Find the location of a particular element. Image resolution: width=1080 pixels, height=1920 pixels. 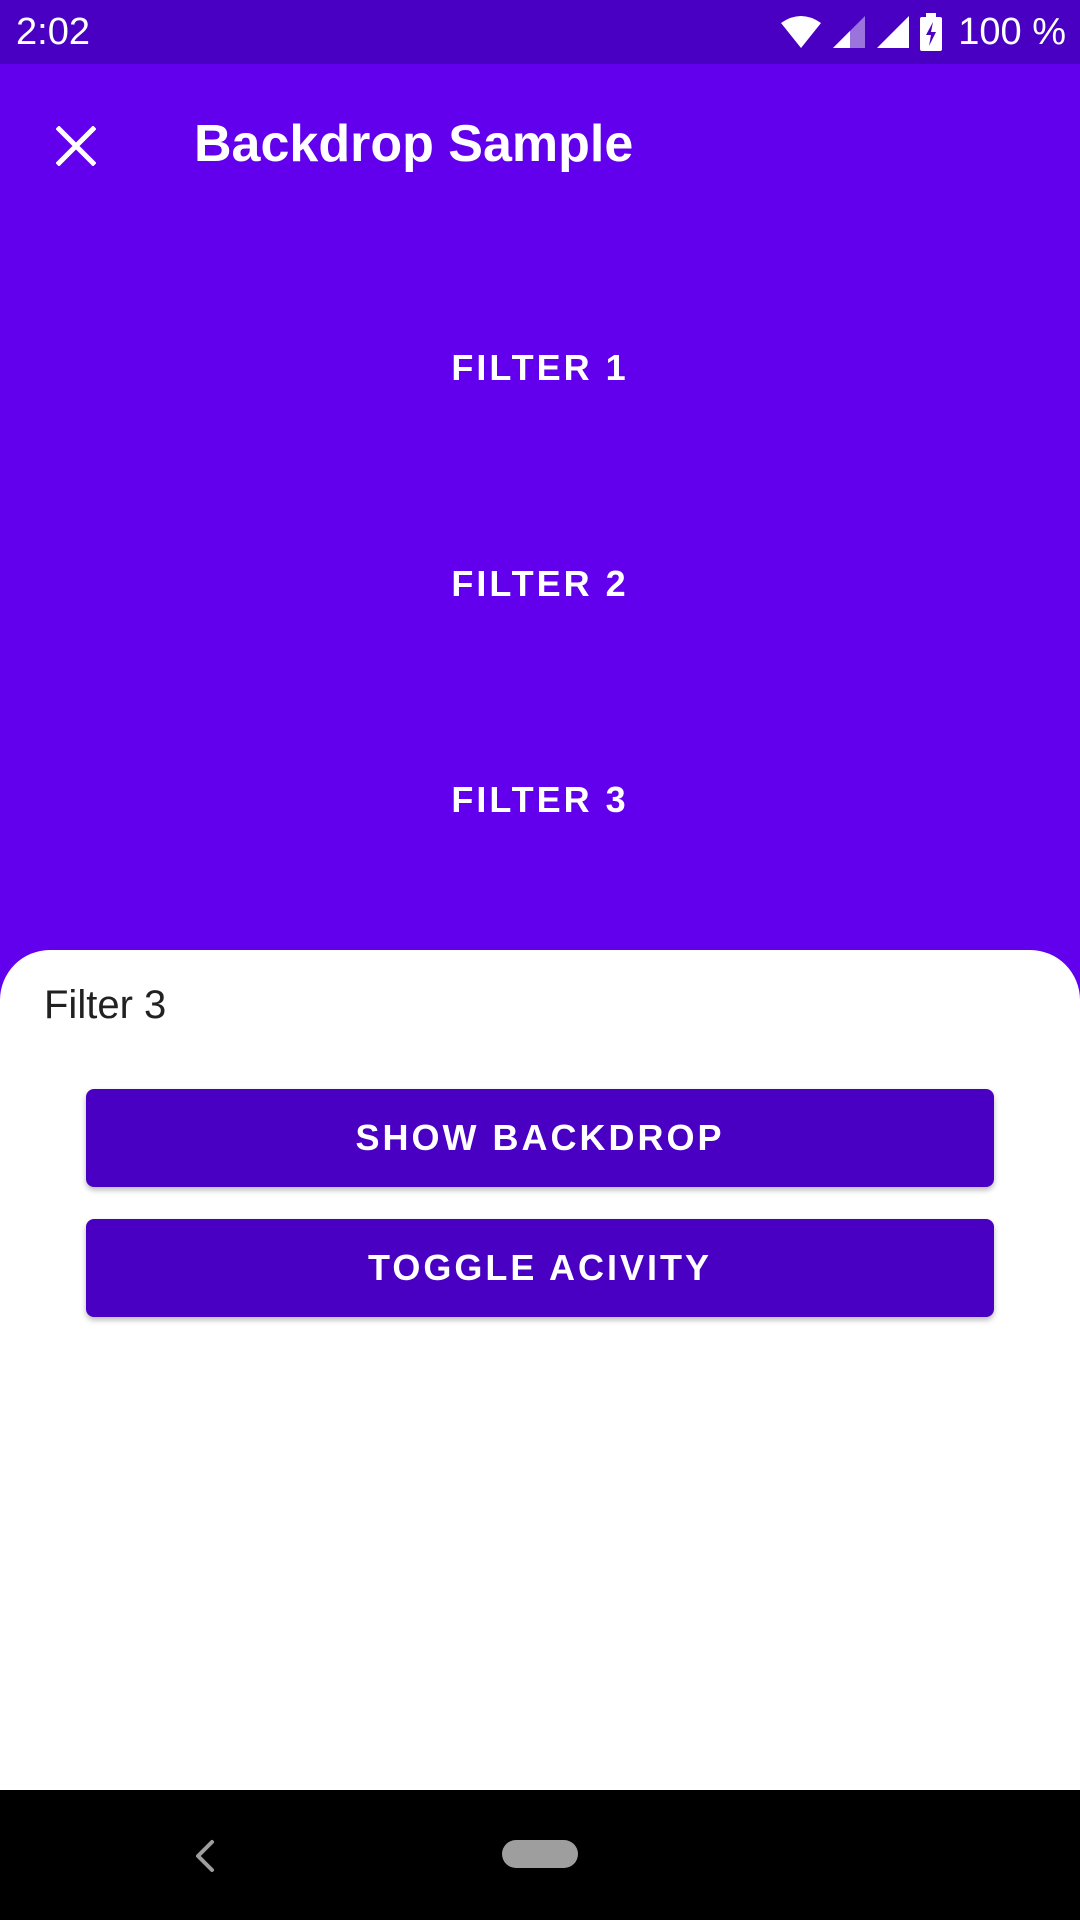

wifi-icon is located at coordinates (801, 32).